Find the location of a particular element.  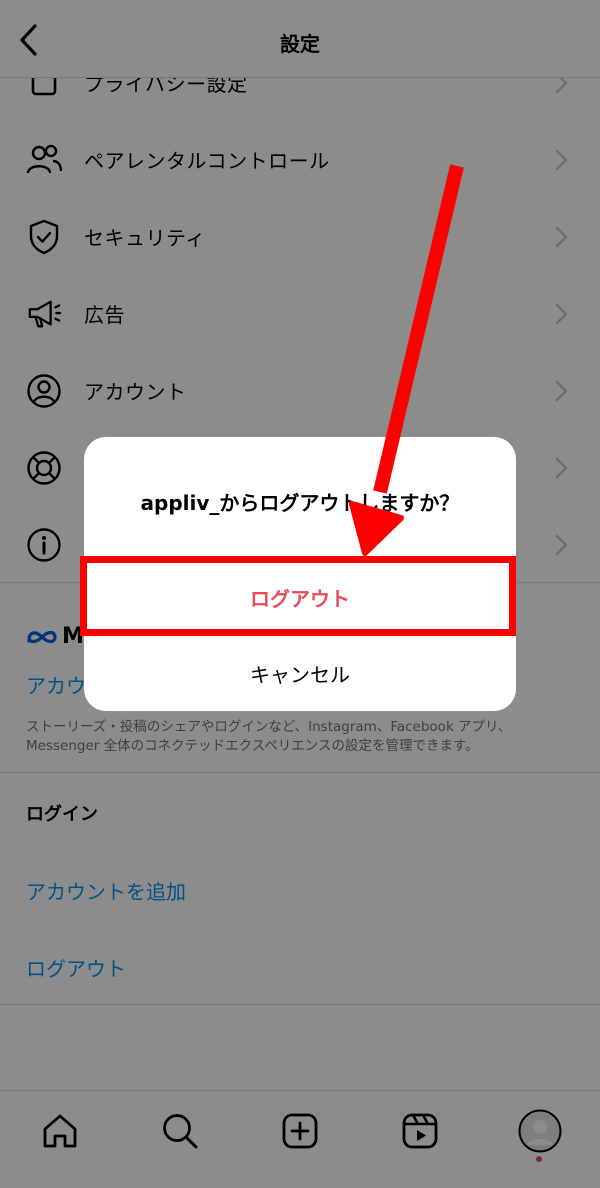

dialog-title: appliv_からログアウトしますか？ is located at coordinates (300, 503).